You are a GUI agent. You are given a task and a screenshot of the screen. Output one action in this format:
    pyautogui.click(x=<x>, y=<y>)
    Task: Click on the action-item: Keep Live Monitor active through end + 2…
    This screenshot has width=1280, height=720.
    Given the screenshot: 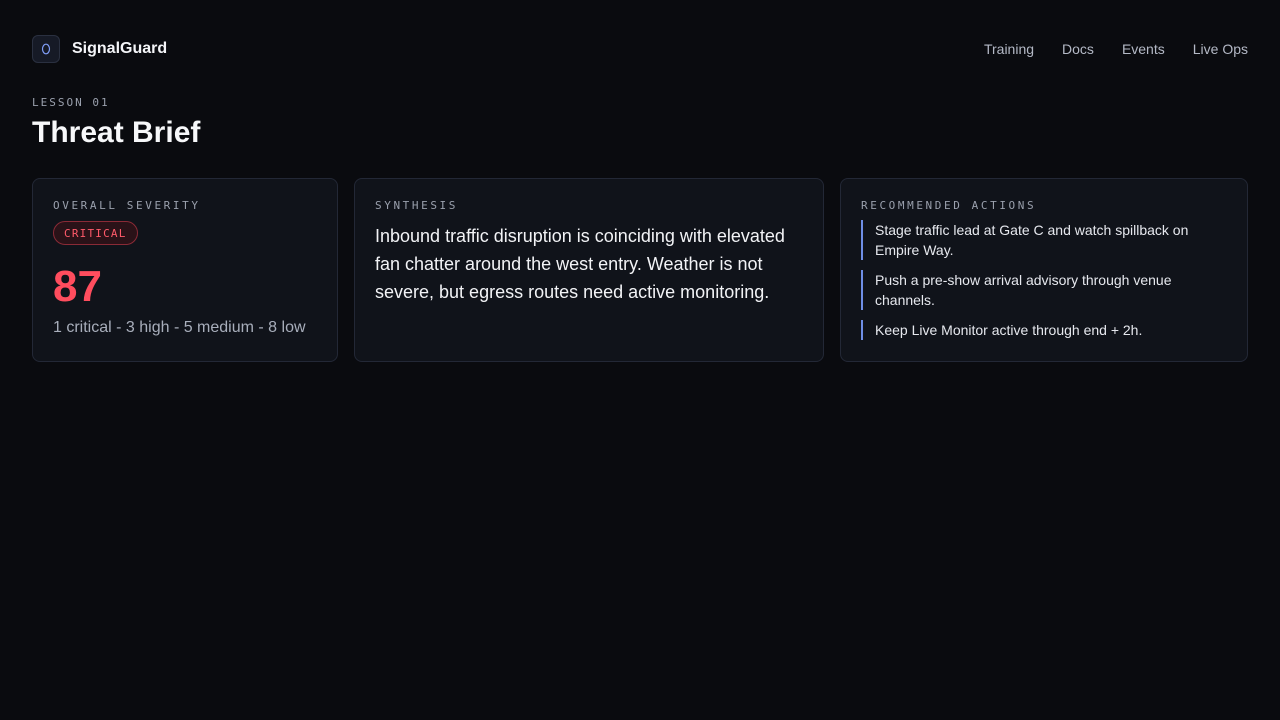 What is the action you would take?
    pyautogui.click(x=1044, y=330)
    